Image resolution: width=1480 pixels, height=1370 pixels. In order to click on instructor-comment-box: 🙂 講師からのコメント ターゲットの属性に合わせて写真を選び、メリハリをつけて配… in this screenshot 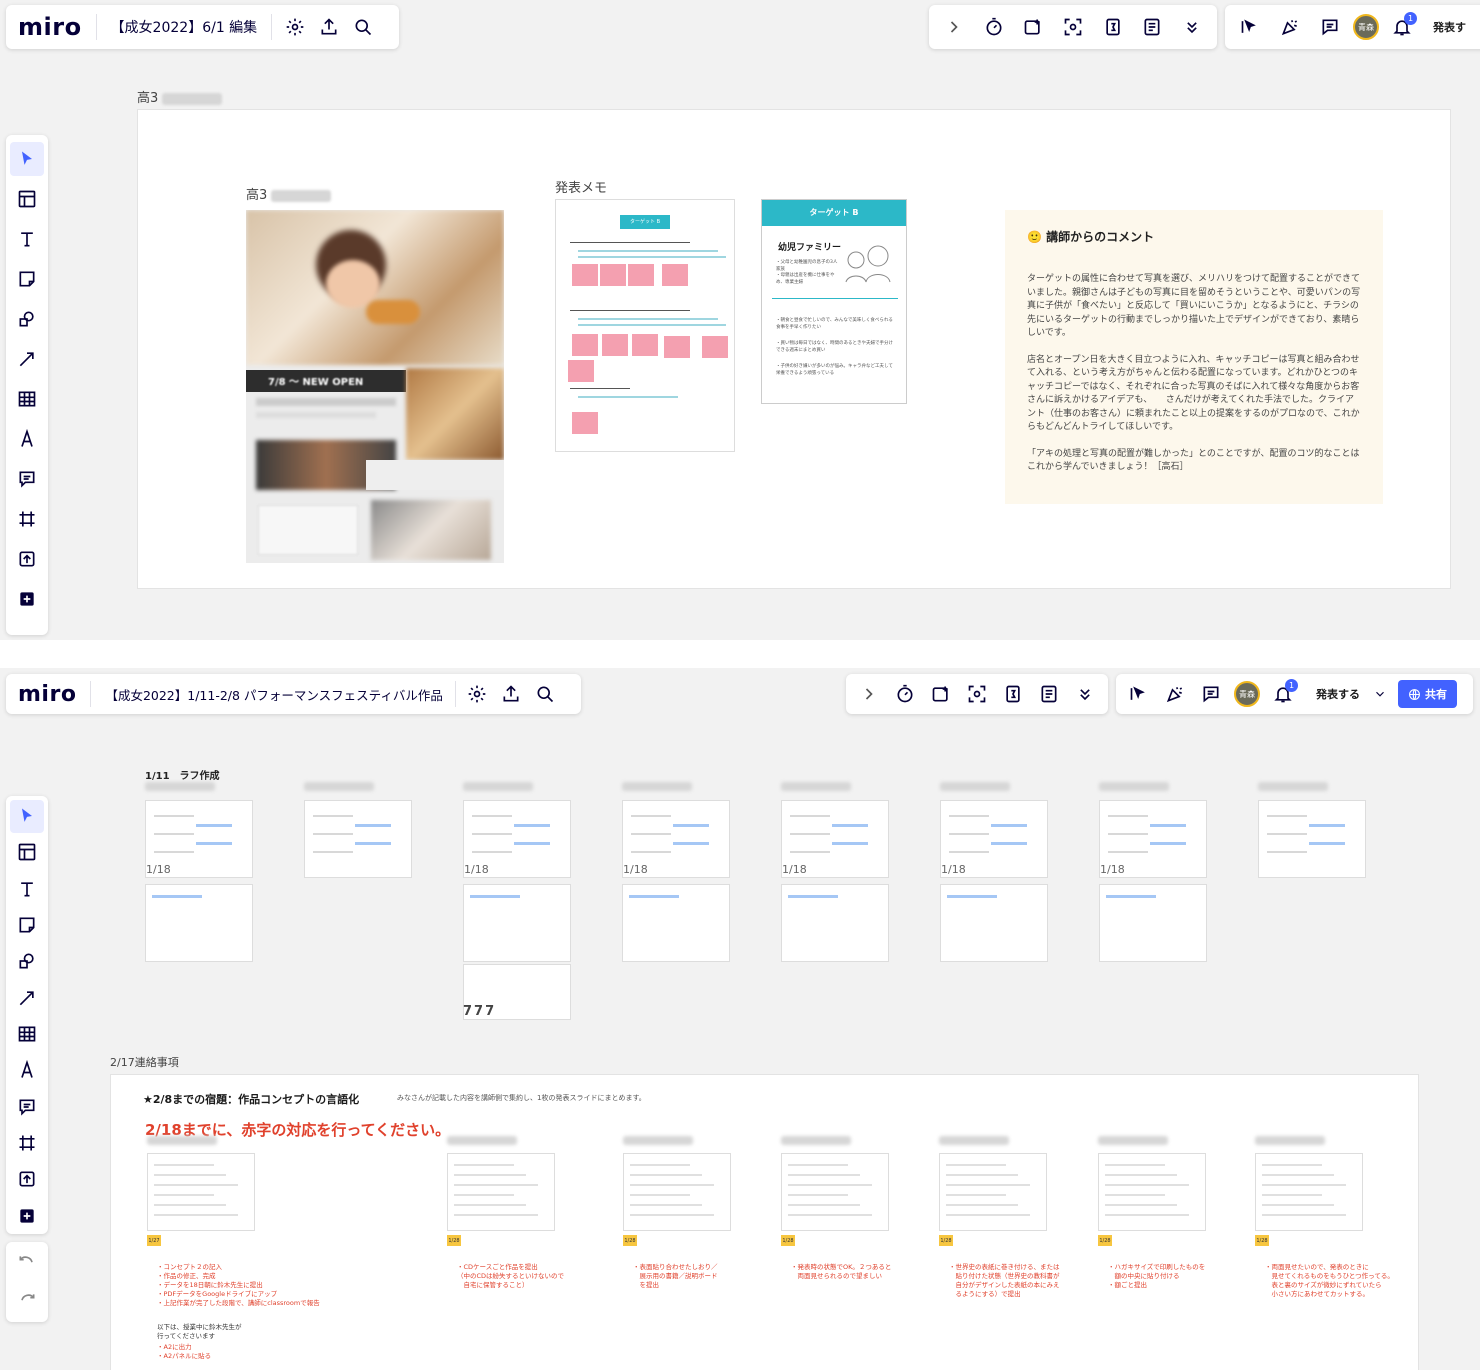, I will do `click(1194, 357)`.